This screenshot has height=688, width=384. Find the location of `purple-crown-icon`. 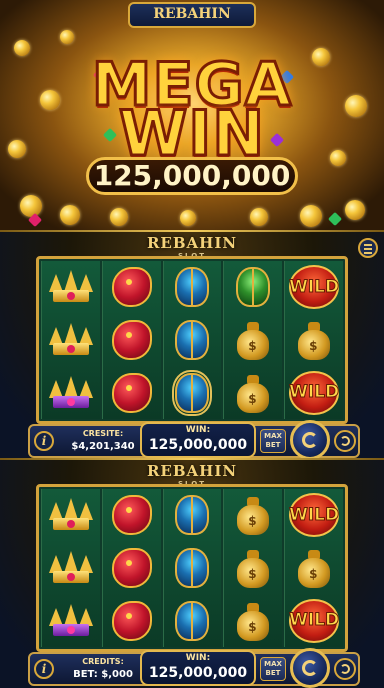

purple-crown-icon is located at coordinates (70, 391).